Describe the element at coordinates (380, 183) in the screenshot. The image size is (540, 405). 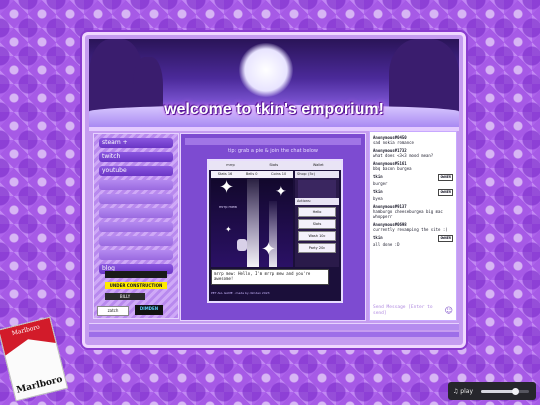
I see `chat-text: burger` at that location.